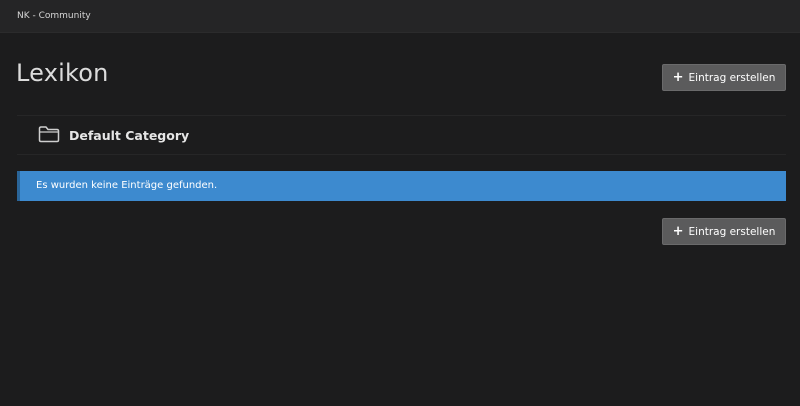  Describe the element at coordinates (129, 135) in the screenshot. I see `category-name: Default Category` at that location.